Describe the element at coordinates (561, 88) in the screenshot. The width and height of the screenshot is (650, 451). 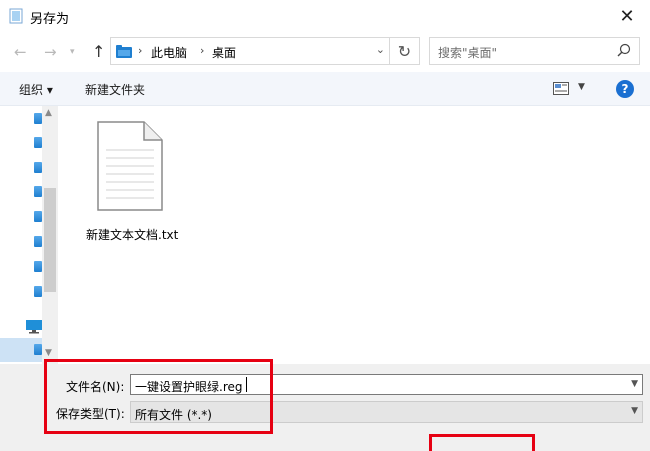
I see `view-options-icon` at that location.